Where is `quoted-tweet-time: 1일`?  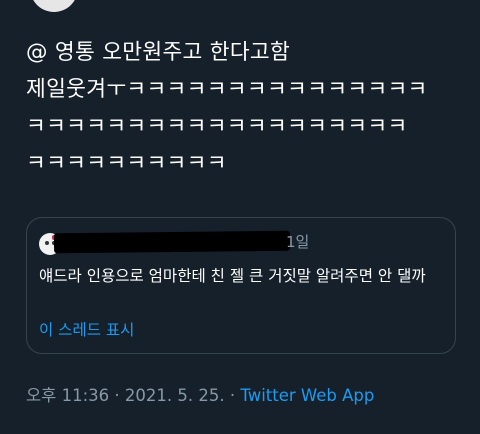
quoted-tweet-time: 1일 is located at coordinates (298, 242).